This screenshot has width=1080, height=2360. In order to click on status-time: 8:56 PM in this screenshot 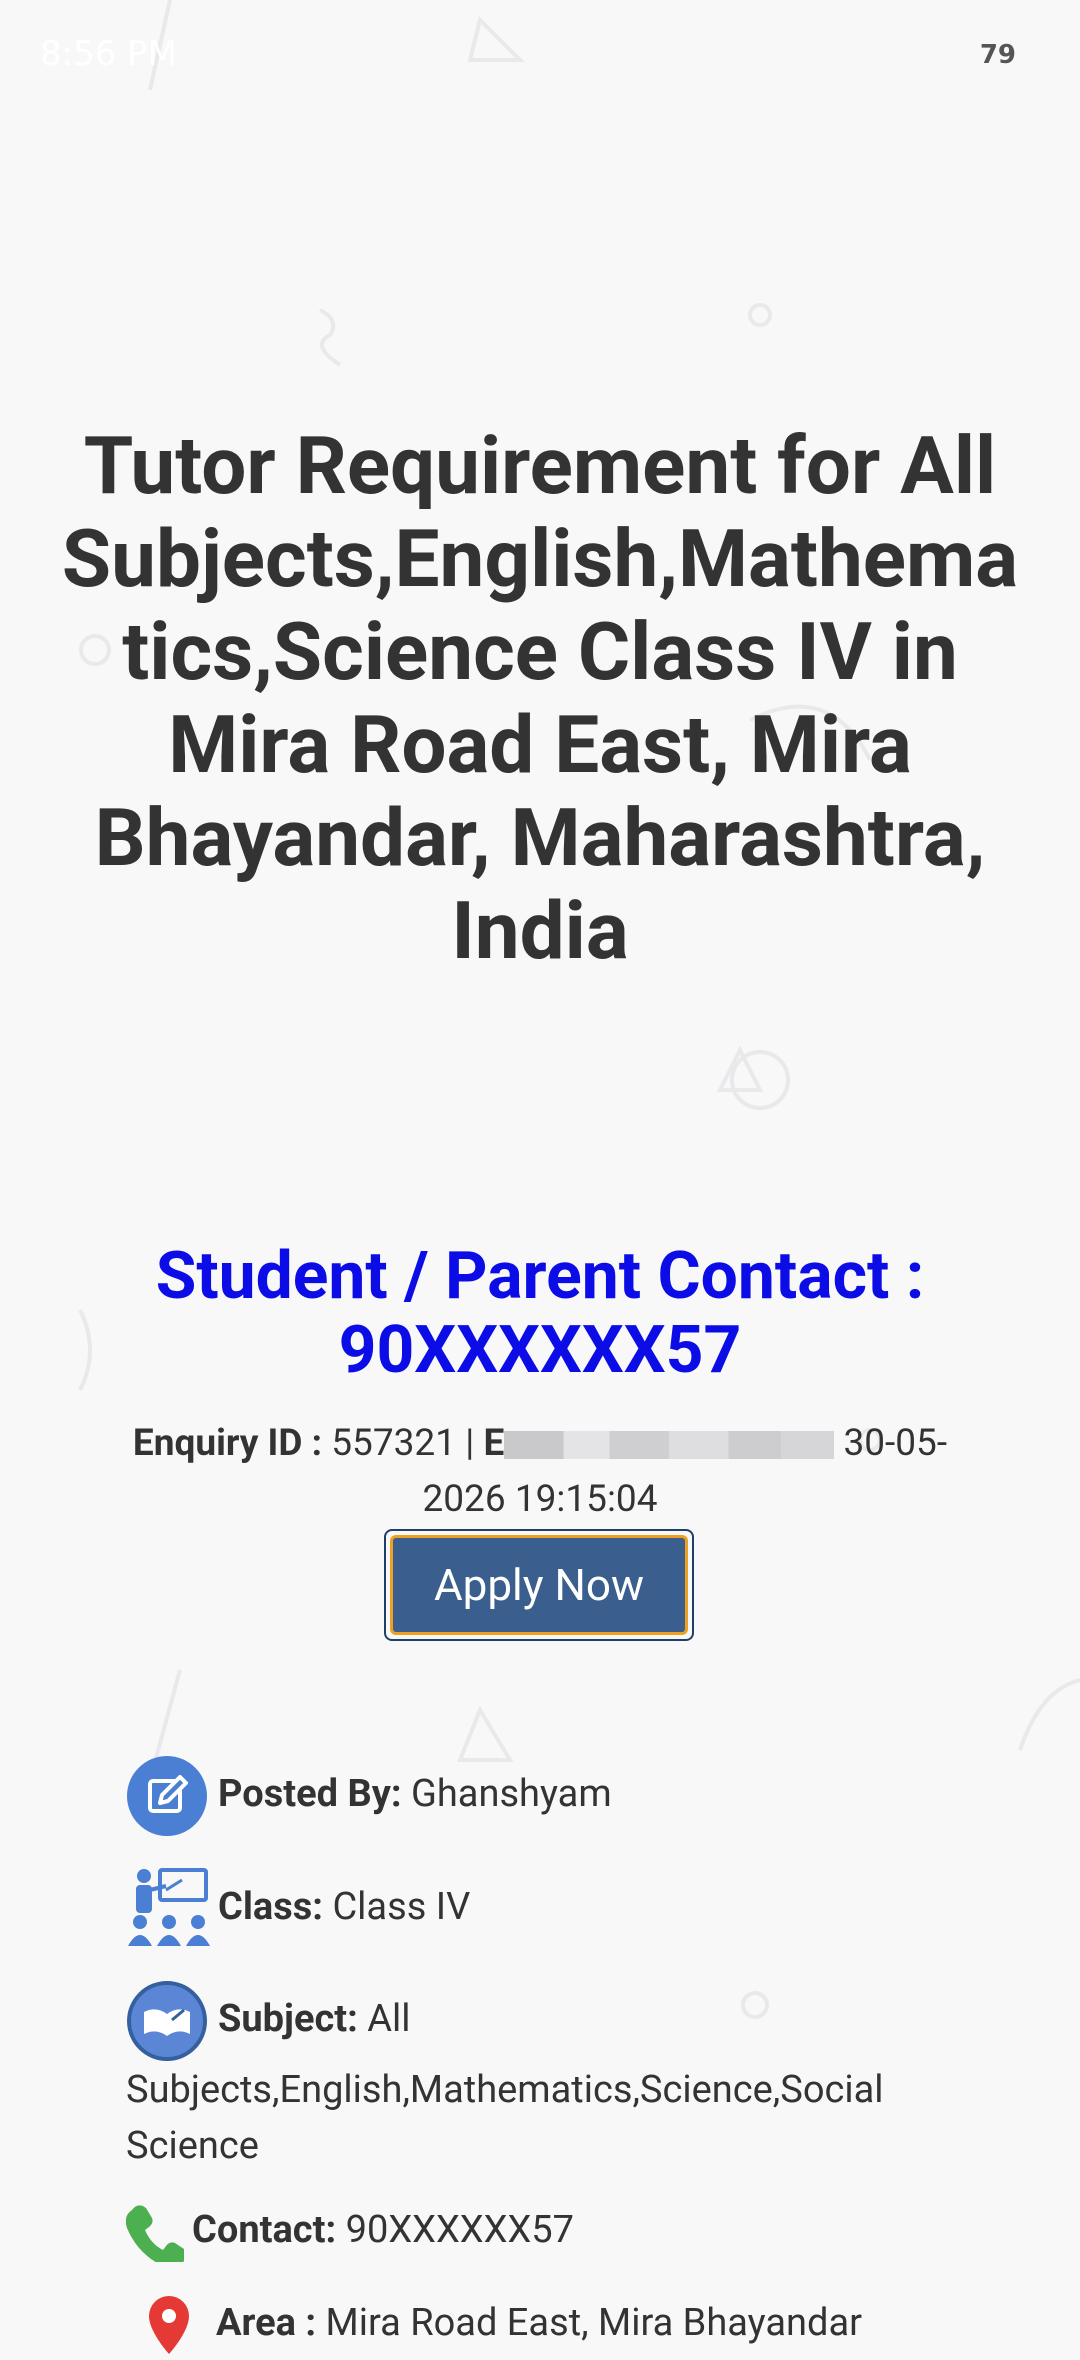, I will do `click(108, 54)`.